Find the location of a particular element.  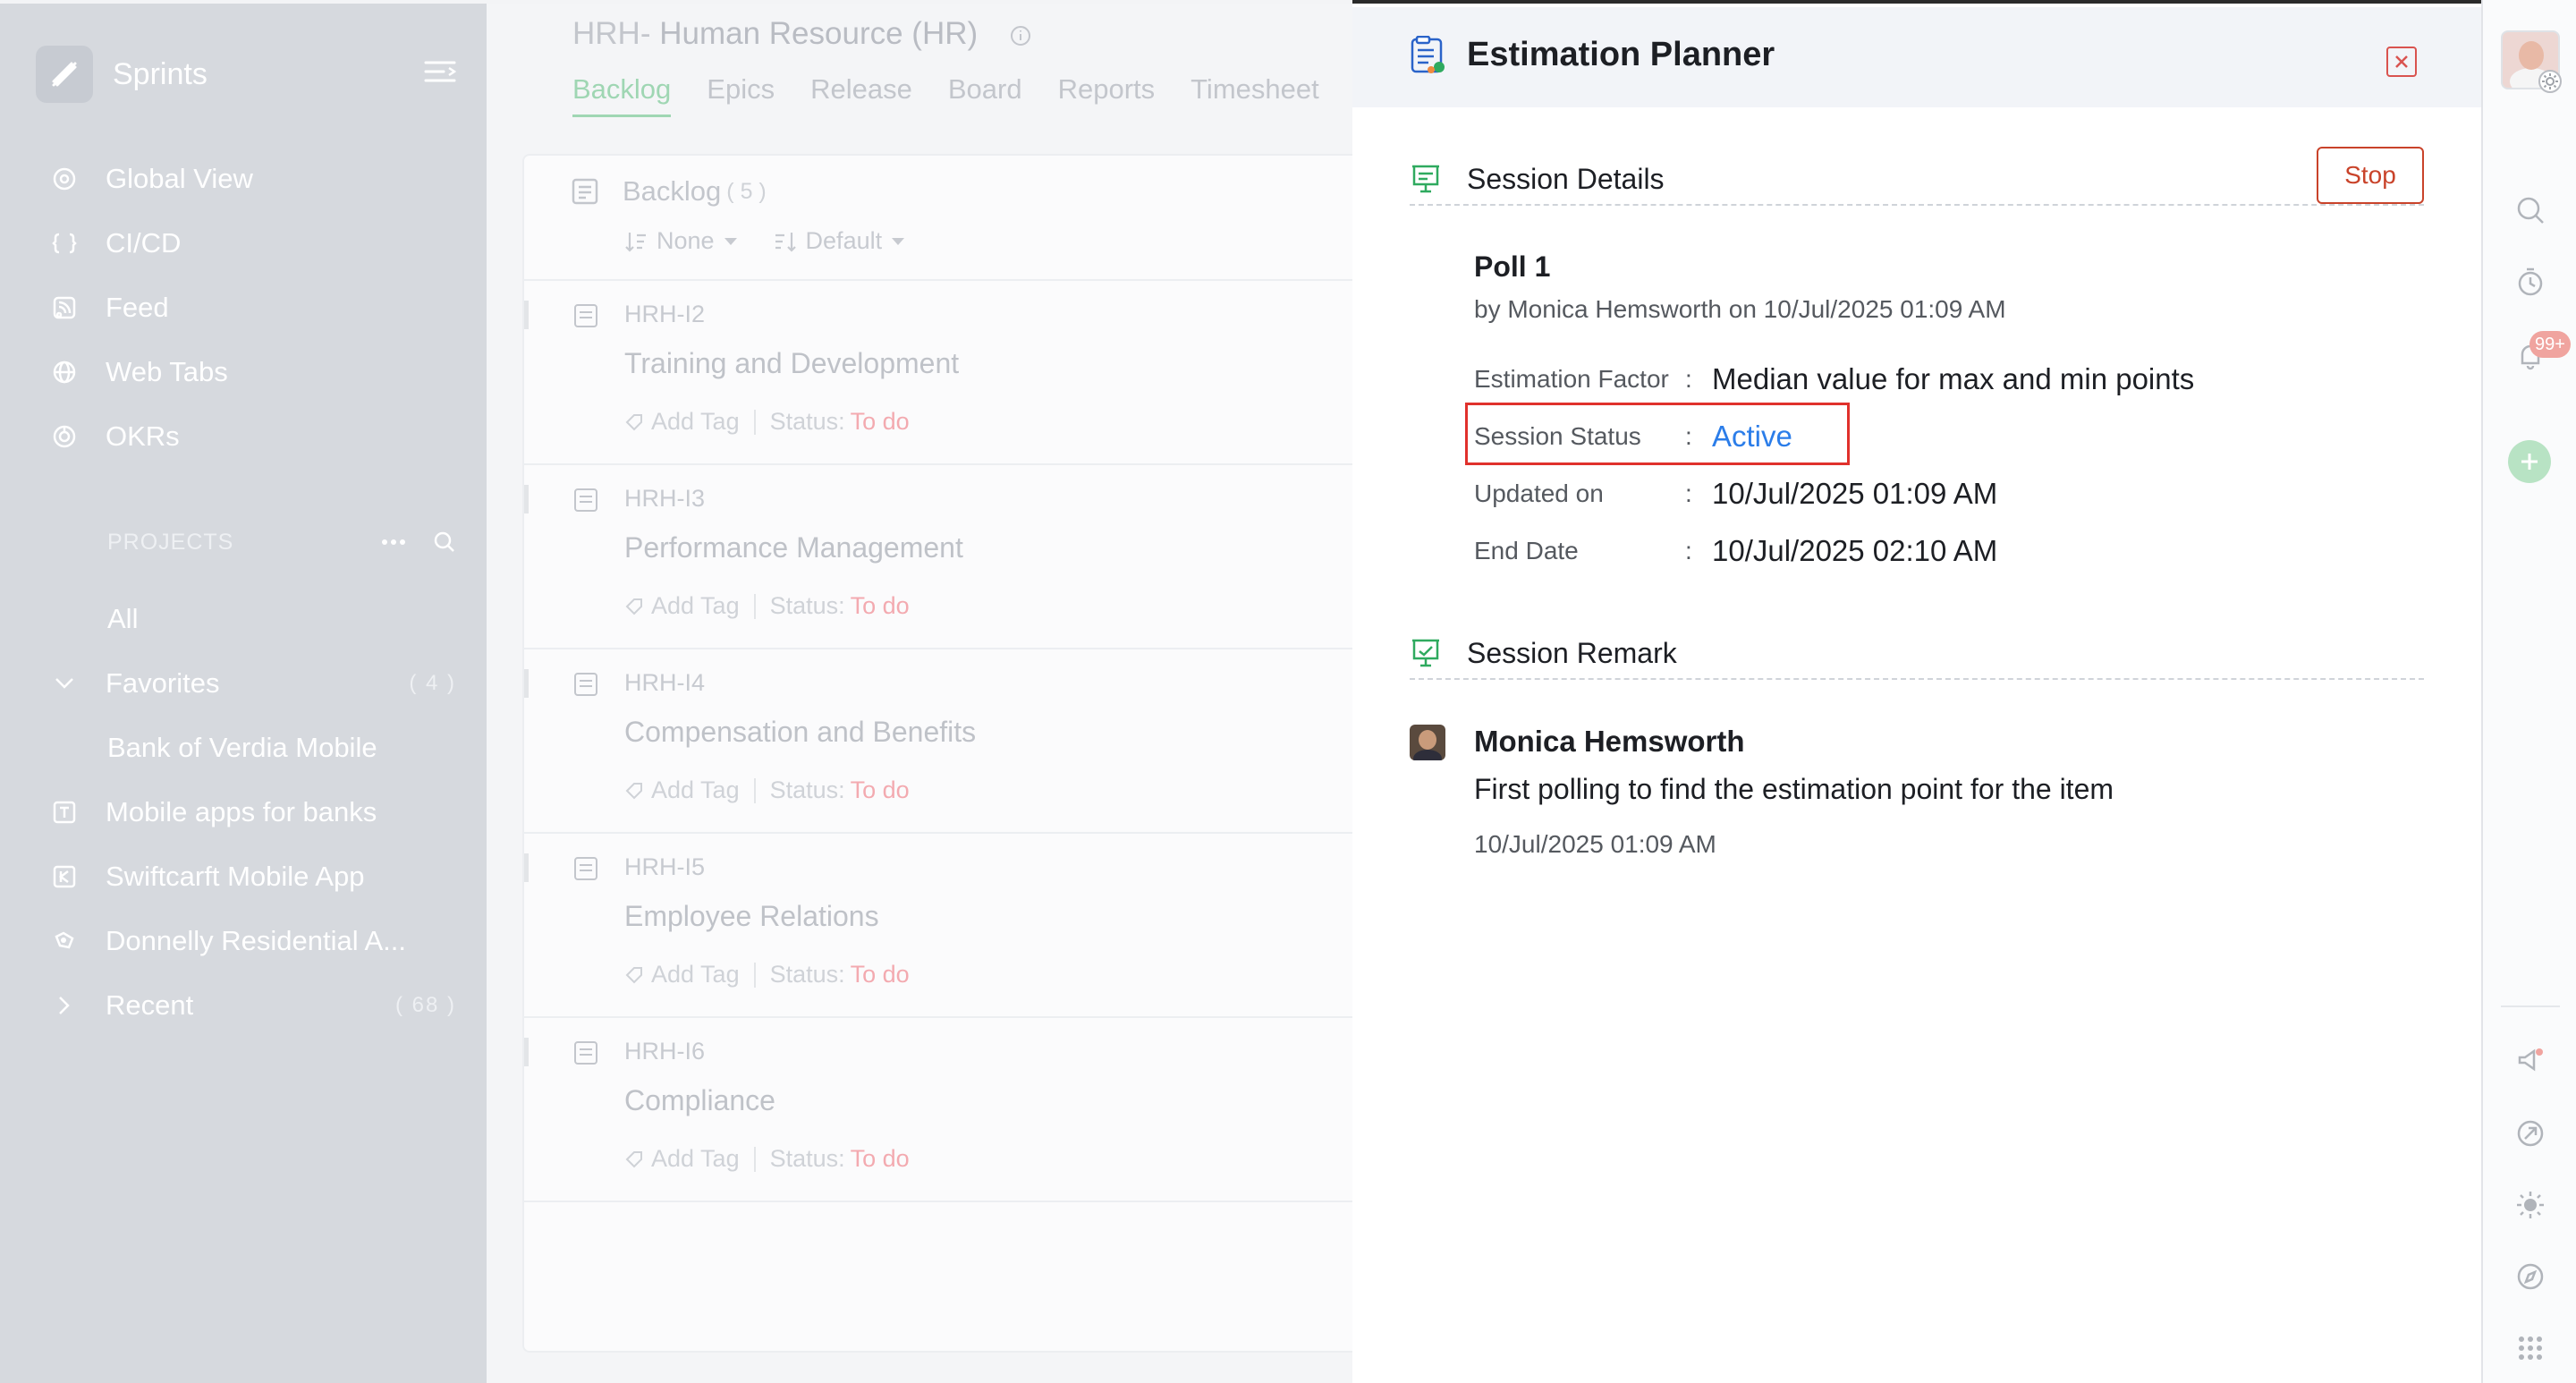

field-value: Median value for max and min points is located at coordinates (1953, 379).